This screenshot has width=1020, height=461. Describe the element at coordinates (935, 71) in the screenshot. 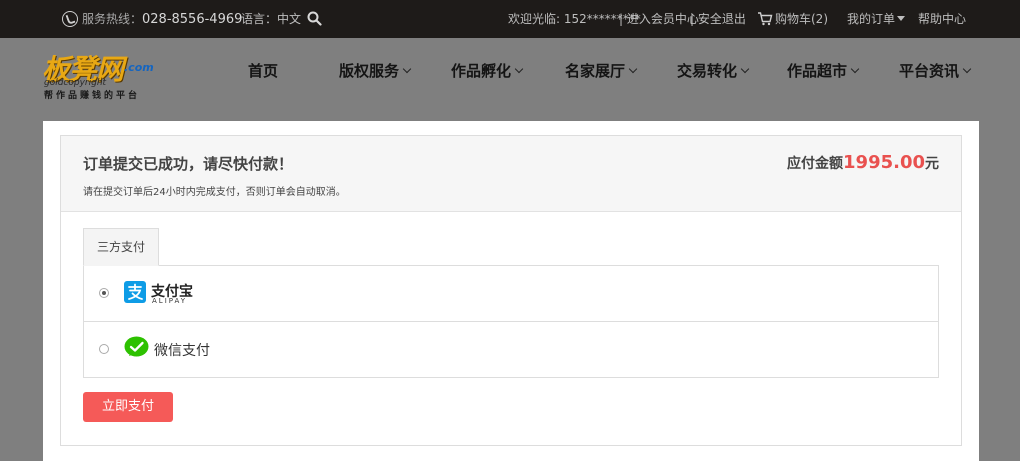

I see `nav-item-news: 平台资讯` at that location.